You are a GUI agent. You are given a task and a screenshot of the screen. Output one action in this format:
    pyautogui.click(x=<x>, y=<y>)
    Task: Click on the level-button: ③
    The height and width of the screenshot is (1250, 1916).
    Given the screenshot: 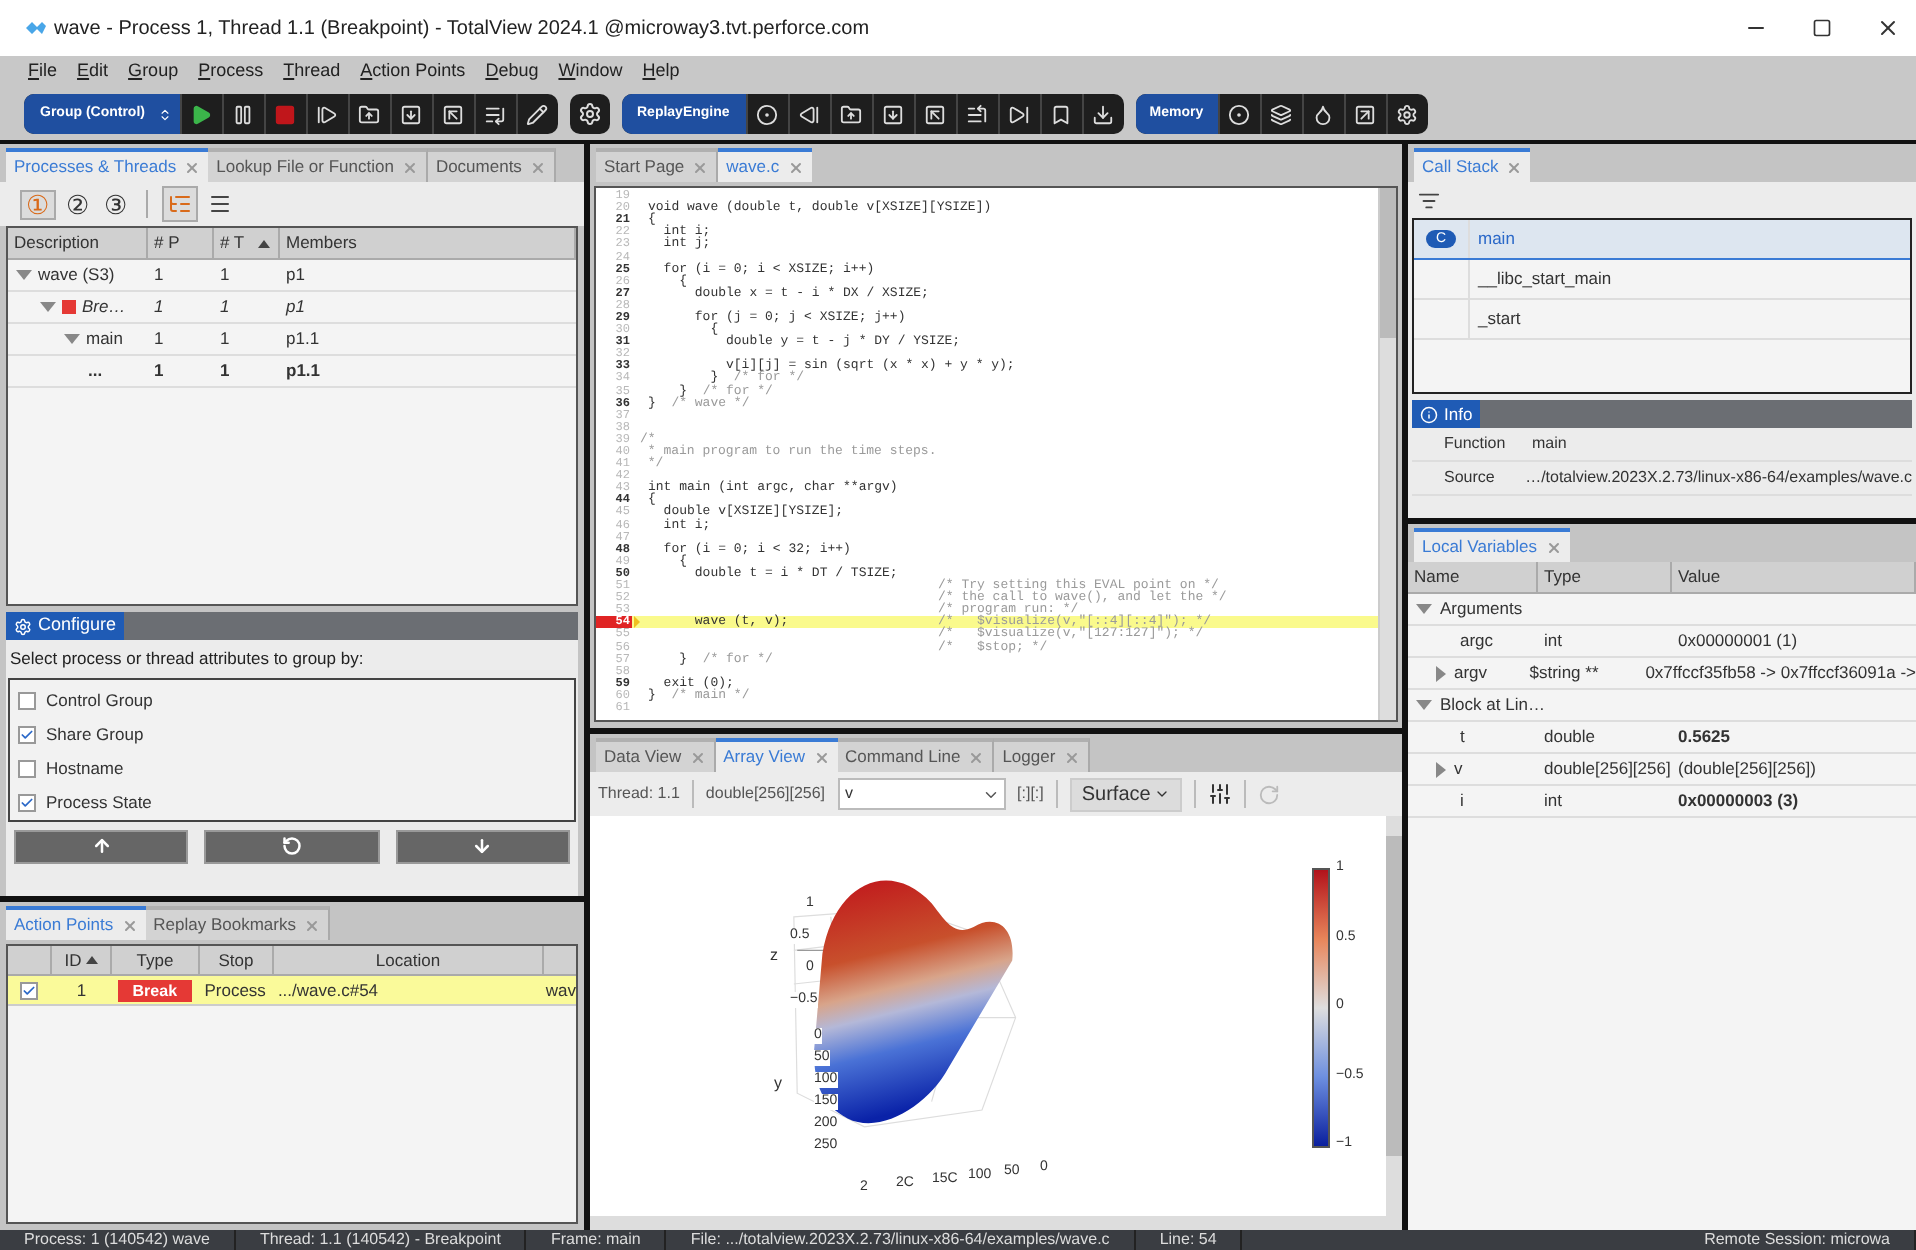 What is the action you would take?
    pyautogui.click(x=116, y=204)
    